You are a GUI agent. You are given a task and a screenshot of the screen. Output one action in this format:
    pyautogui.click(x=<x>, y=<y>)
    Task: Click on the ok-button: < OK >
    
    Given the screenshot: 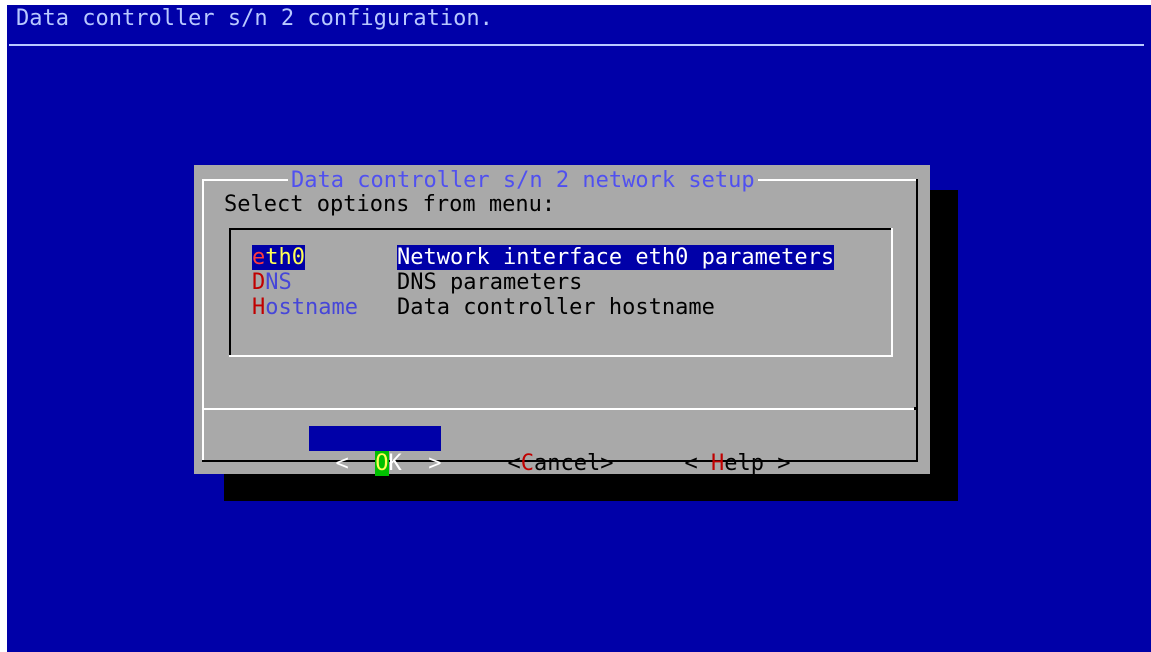 What is the action you would take?
    pyautogui.click(x=375, y=451)
    